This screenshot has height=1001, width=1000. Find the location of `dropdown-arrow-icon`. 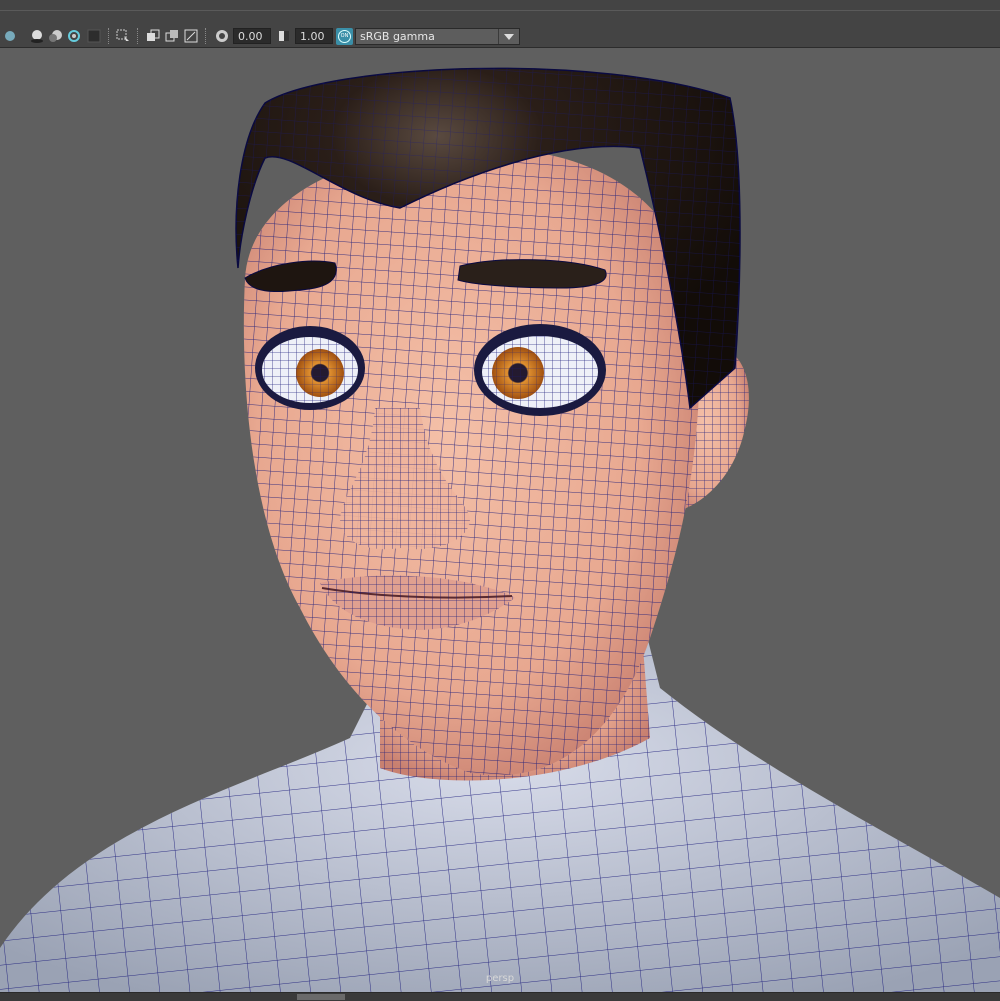

dropdown-arrow-icon is located at coordinates (508, 36).